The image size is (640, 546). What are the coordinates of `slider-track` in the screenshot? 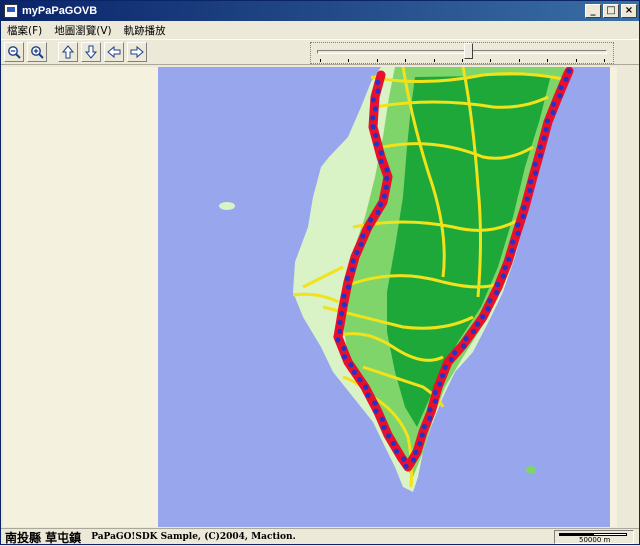 It's located at (462, 52).